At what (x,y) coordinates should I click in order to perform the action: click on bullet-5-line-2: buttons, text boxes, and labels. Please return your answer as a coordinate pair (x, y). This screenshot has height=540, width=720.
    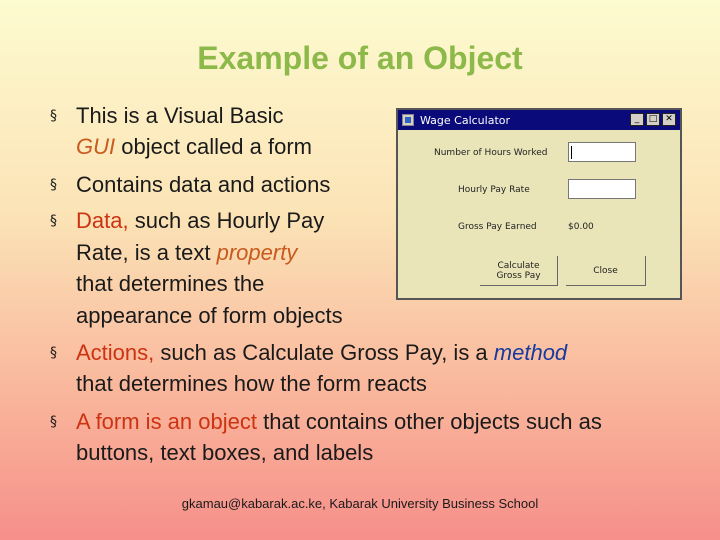
    Looking at the image, I should click on (225, 452).